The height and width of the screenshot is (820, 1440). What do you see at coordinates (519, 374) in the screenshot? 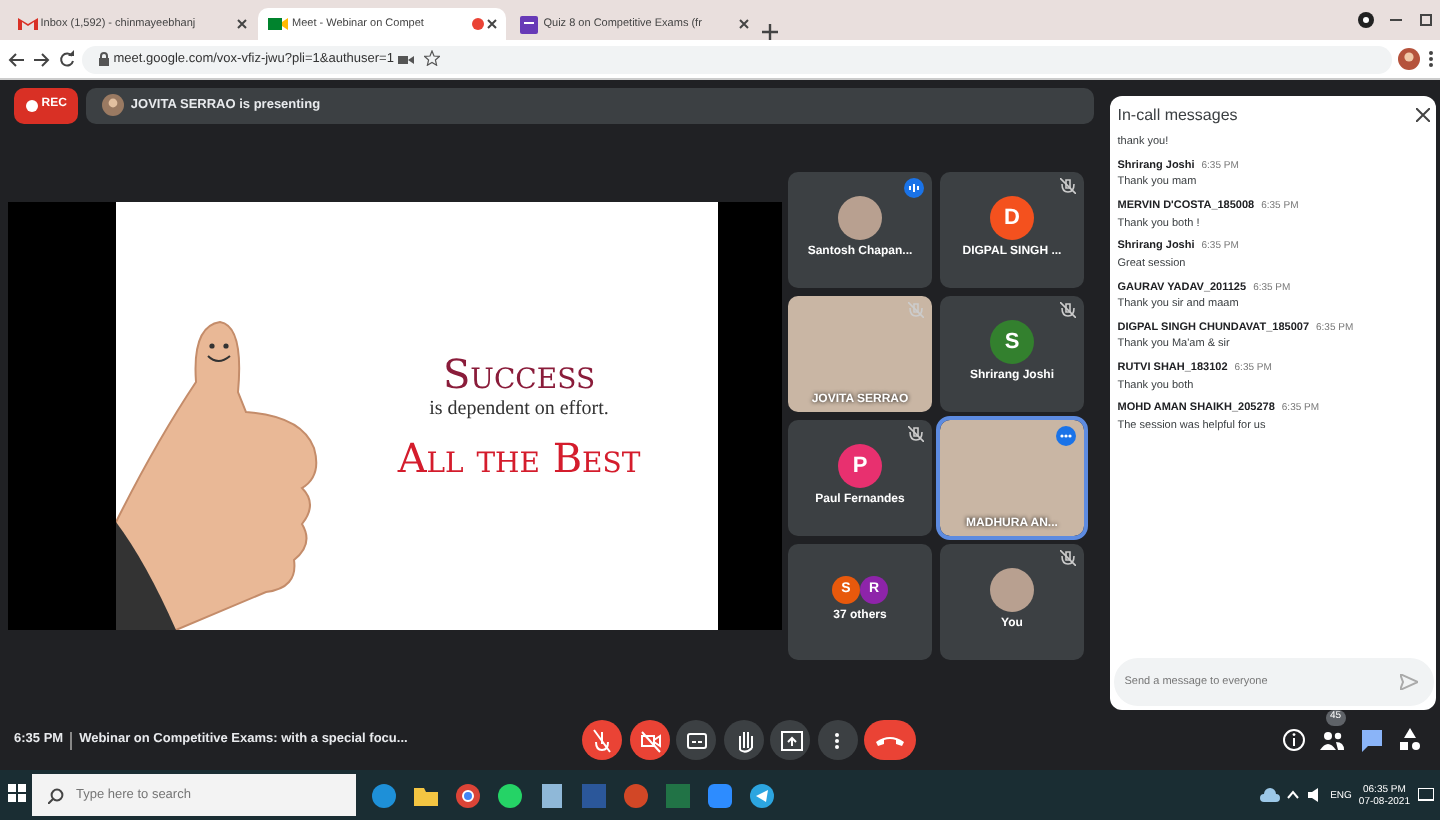
I see `slide-headline: Success` at bounding box center [519, 374].